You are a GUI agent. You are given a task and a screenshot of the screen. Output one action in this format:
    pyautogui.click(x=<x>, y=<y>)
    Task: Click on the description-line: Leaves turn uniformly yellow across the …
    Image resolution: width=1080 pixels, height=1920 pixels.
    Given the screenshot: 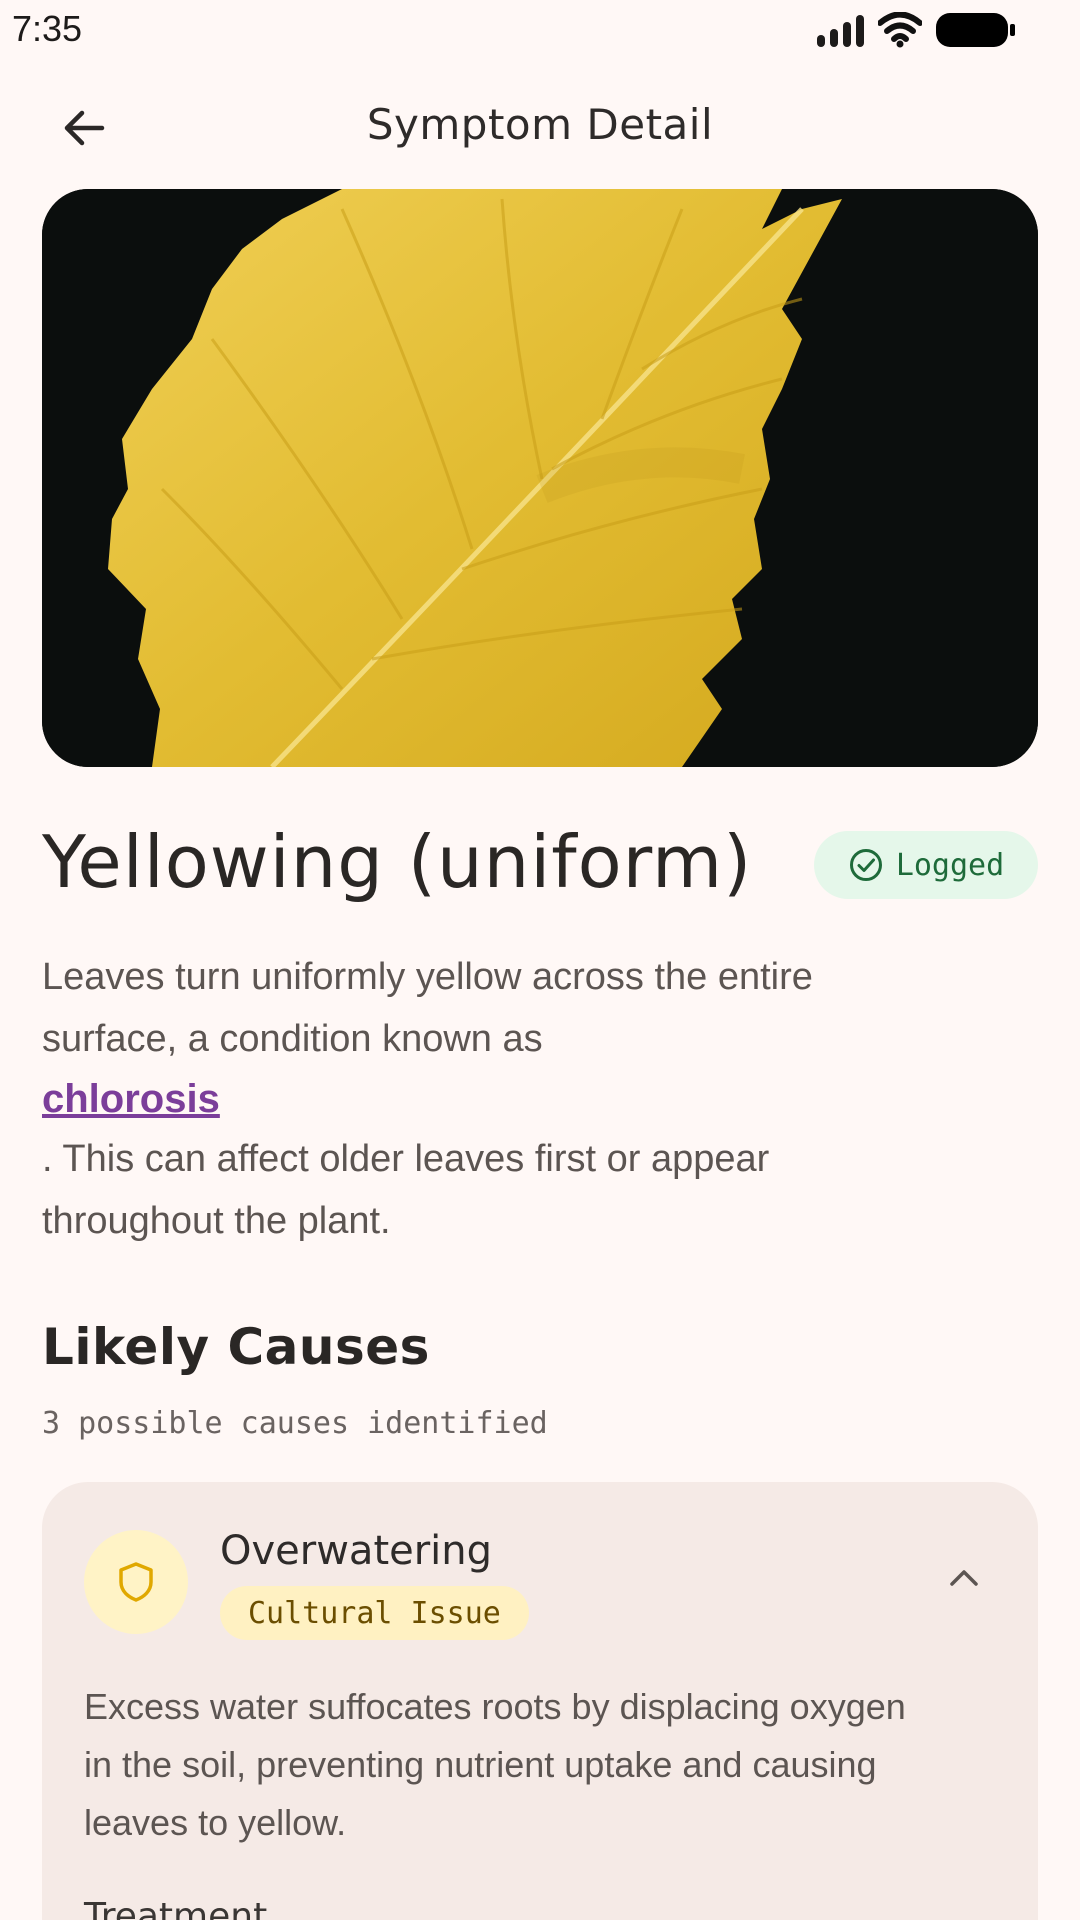 What is the action you would take?
    pyautogui.click(x=427, y=977)
    